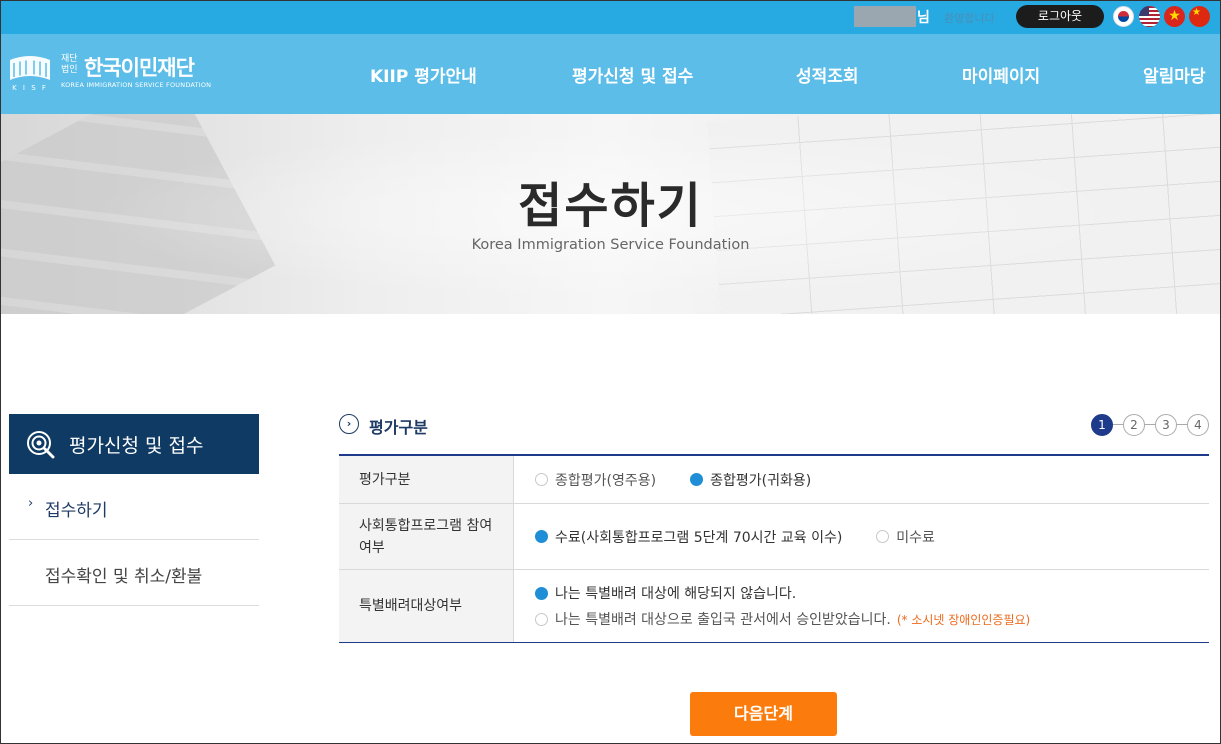  What do you see at coordinates (134, 507) in the screenshot?
I see `sidebar-item-apply: › 접수하기` at bounding box center [134, 507].